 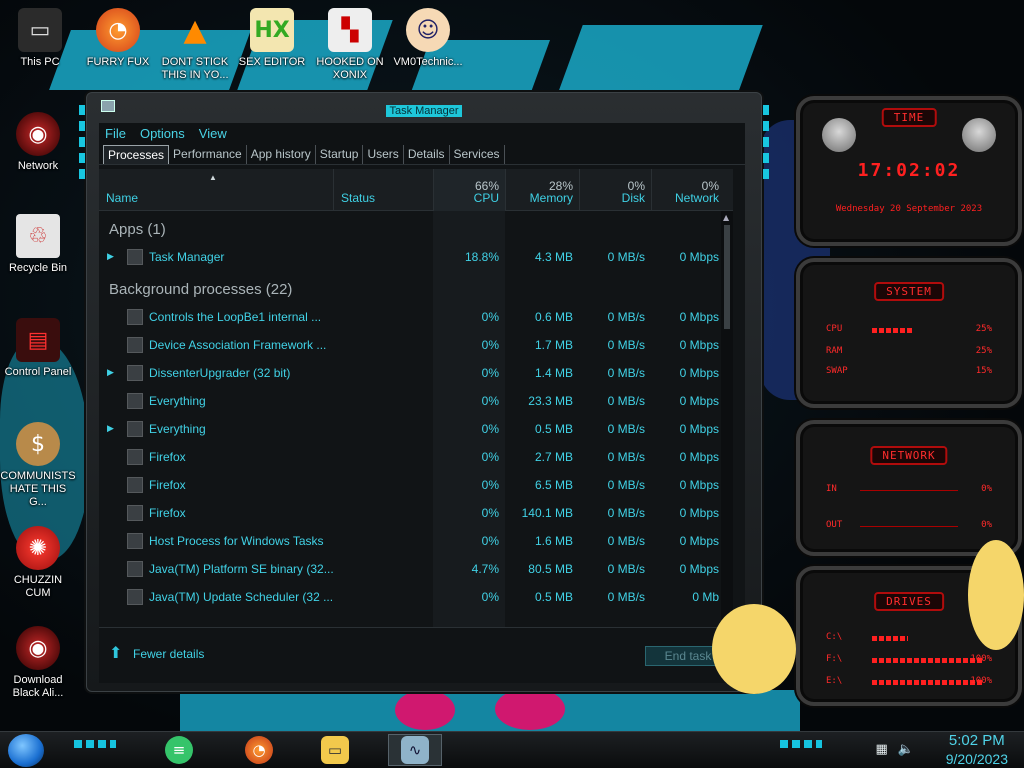 What do you see at coordinates (427, 154) in the screenshot?
I see `tab-details: Details` at bounding box center [427, 154].